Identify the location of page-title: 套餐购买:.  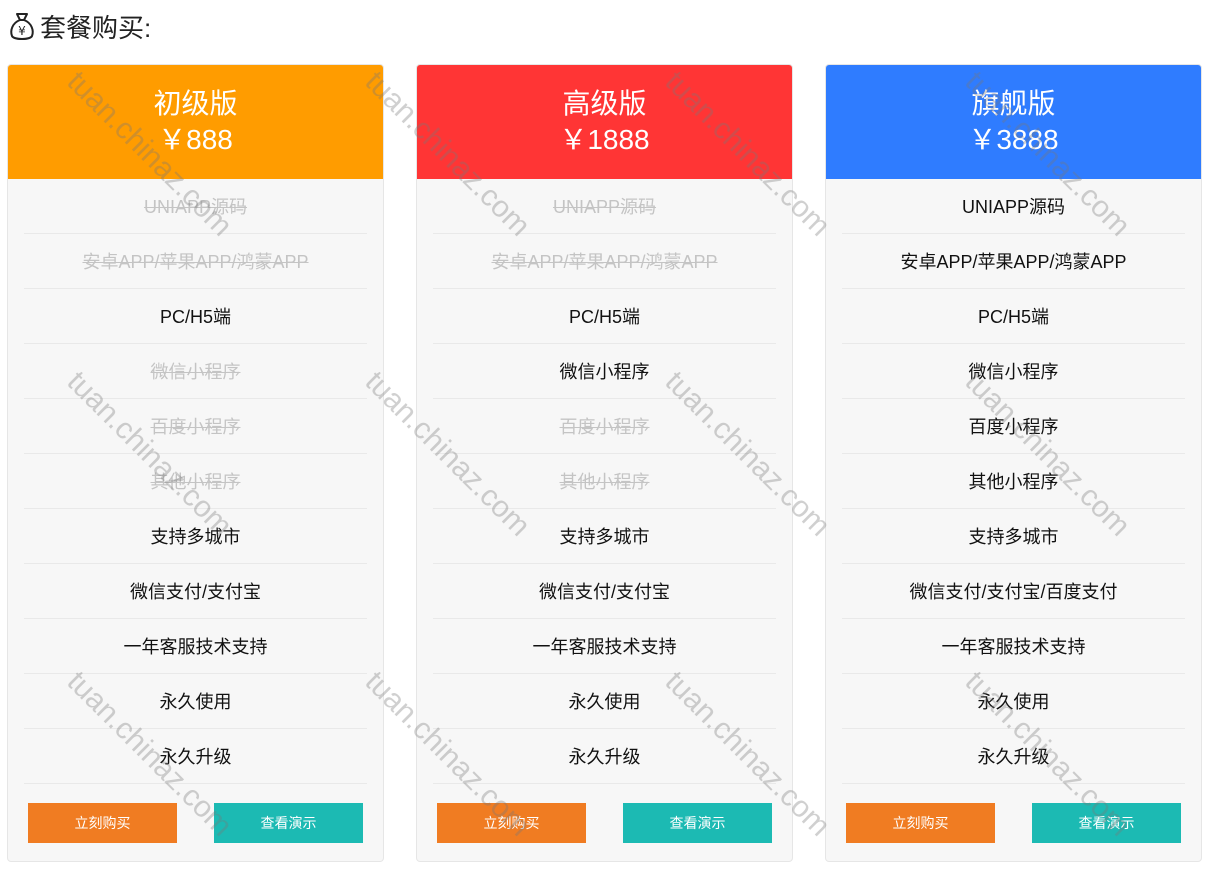
(96, 27).